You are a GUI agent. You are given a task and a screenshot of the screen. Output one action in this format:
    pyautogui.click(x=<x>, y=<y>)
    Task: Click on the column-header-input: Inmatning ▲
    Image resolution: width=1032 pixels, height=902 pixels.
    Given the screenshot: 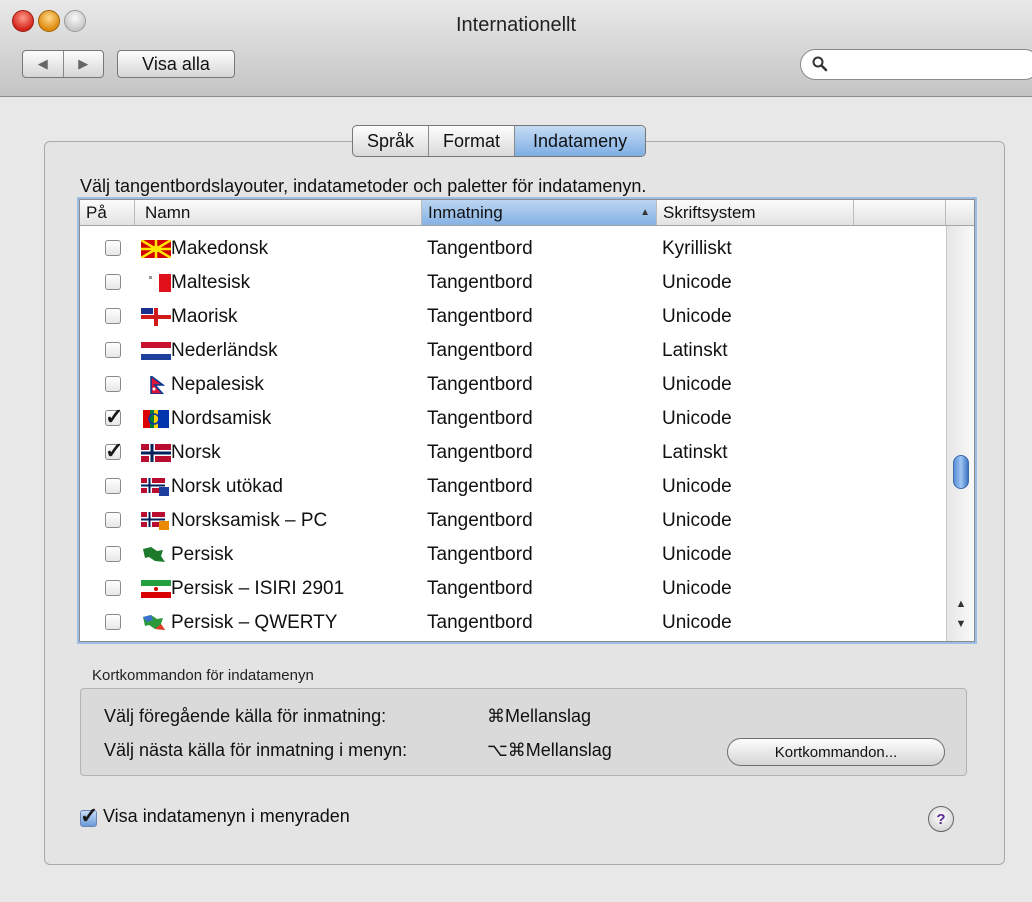 What is the action you would take?
    pyautogui.click(x=539, y=212)
    